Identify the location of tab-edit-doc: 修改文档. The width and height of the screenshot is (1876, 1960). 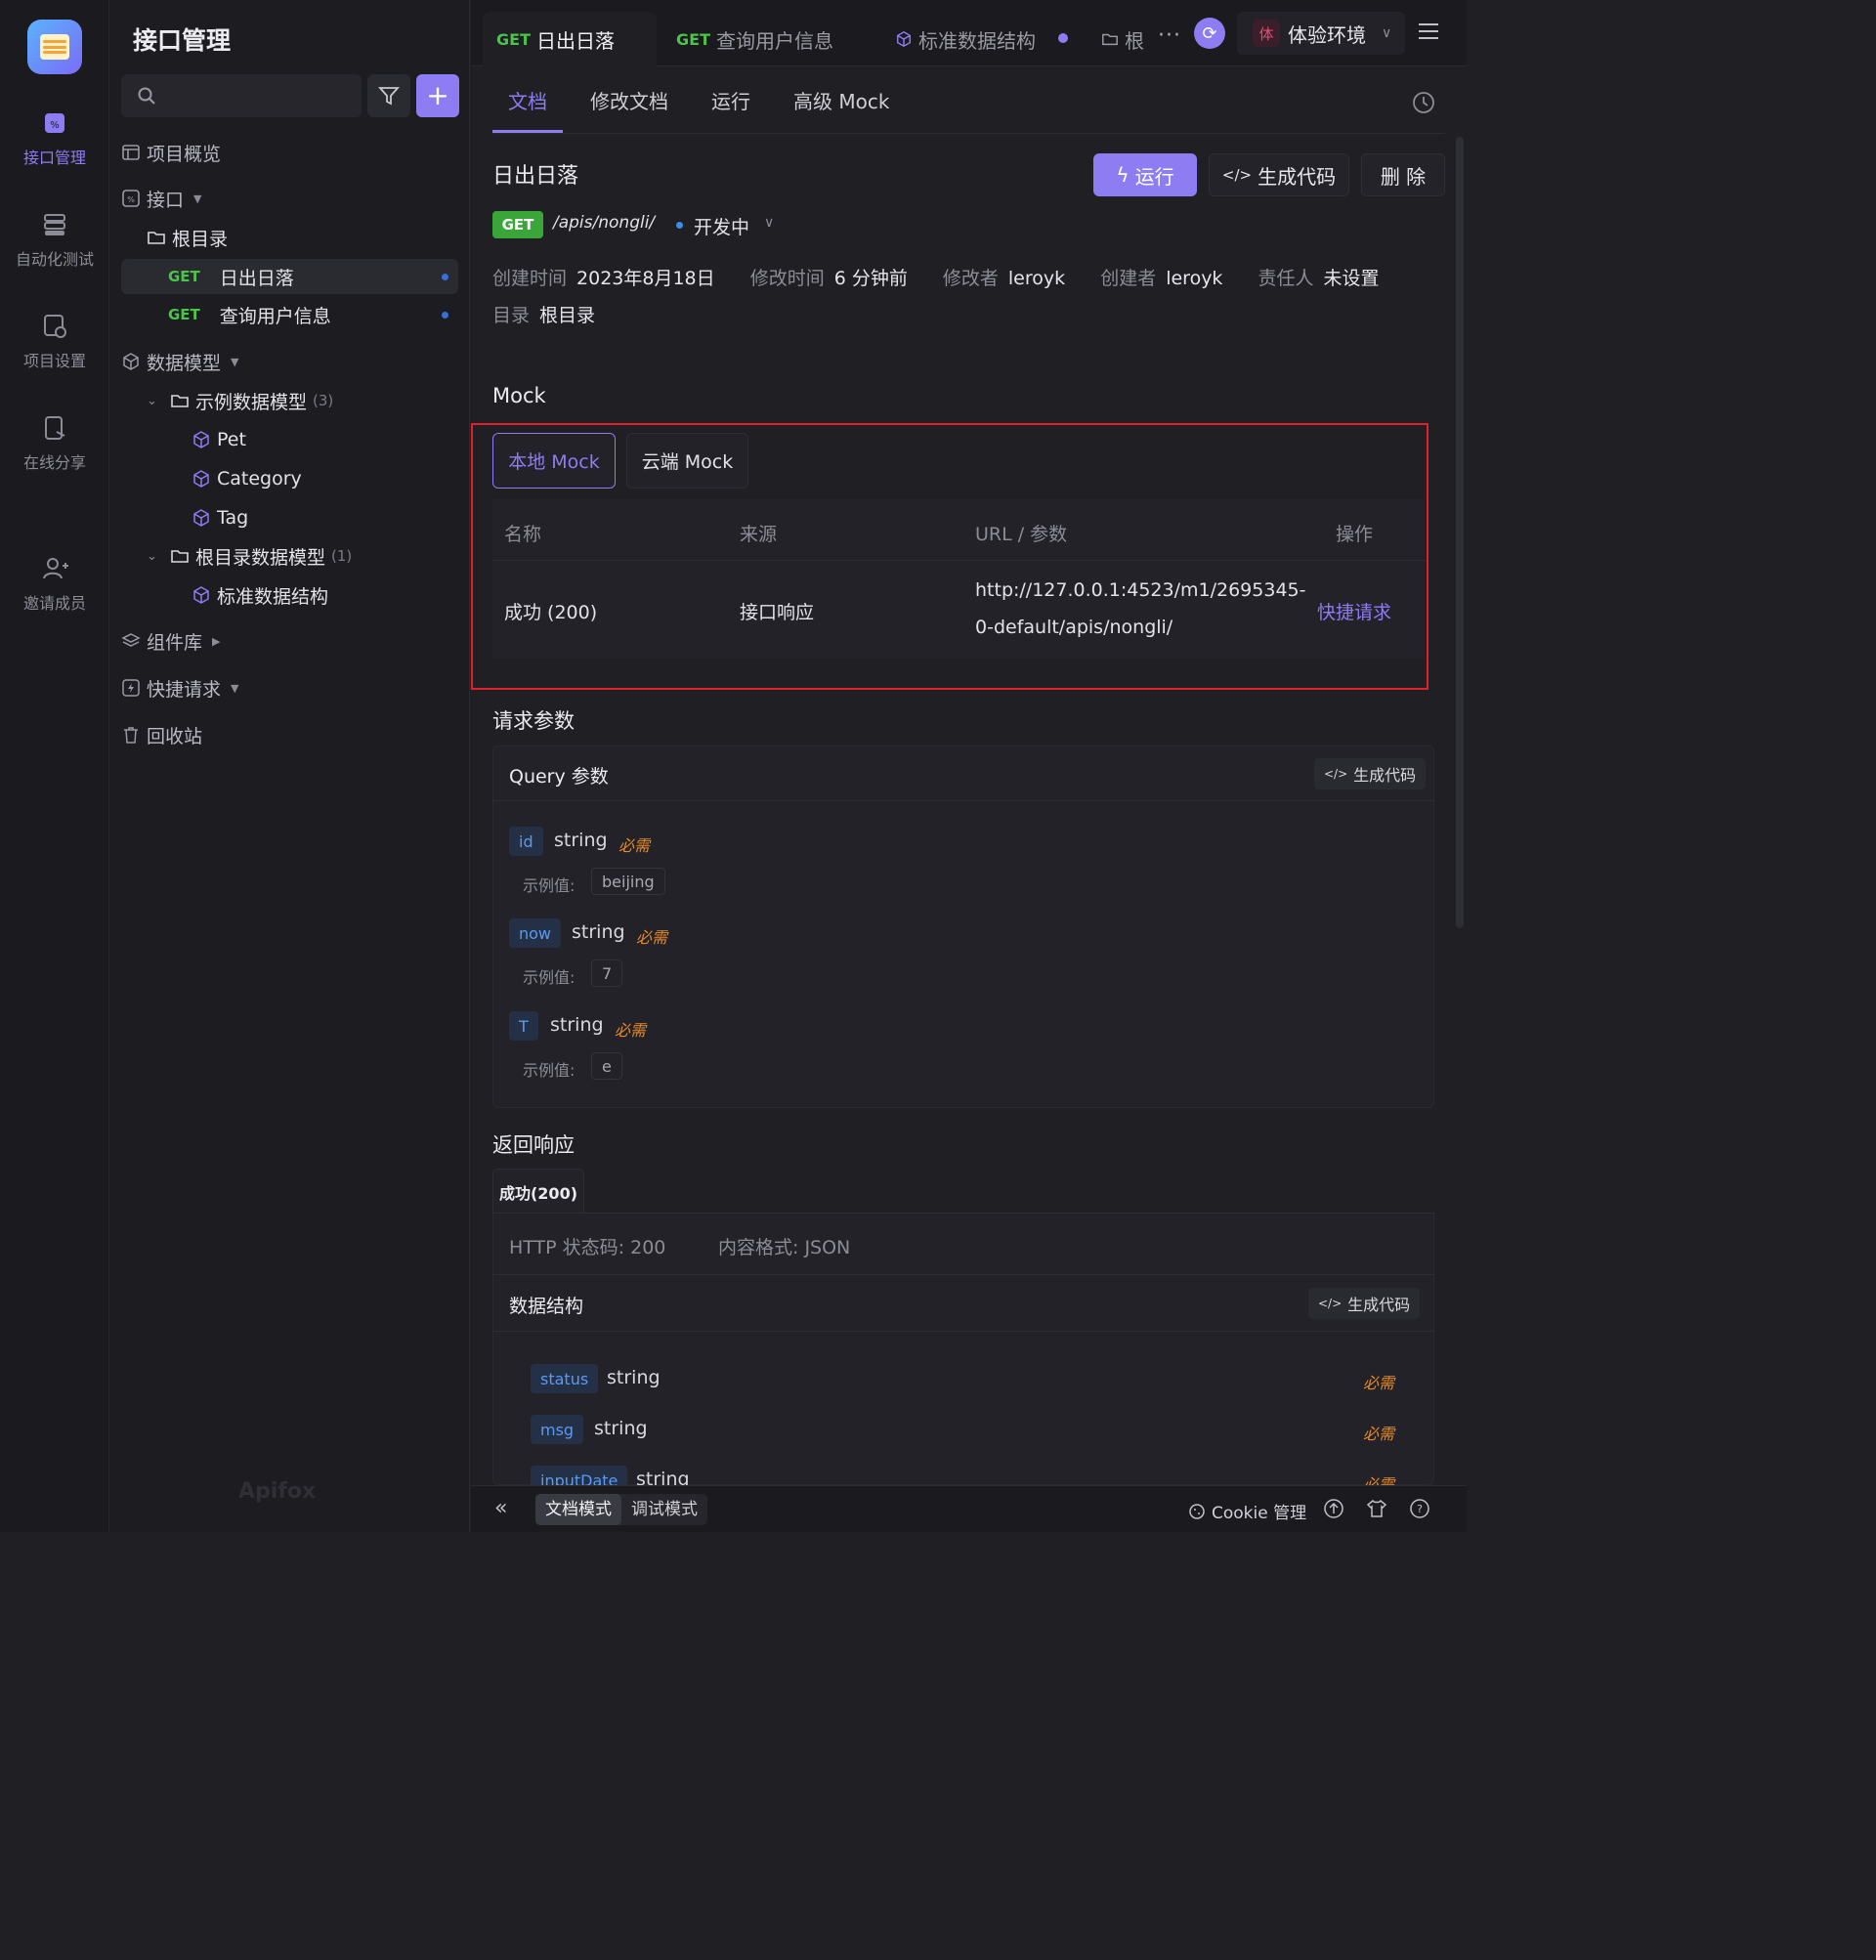
(629, 105).